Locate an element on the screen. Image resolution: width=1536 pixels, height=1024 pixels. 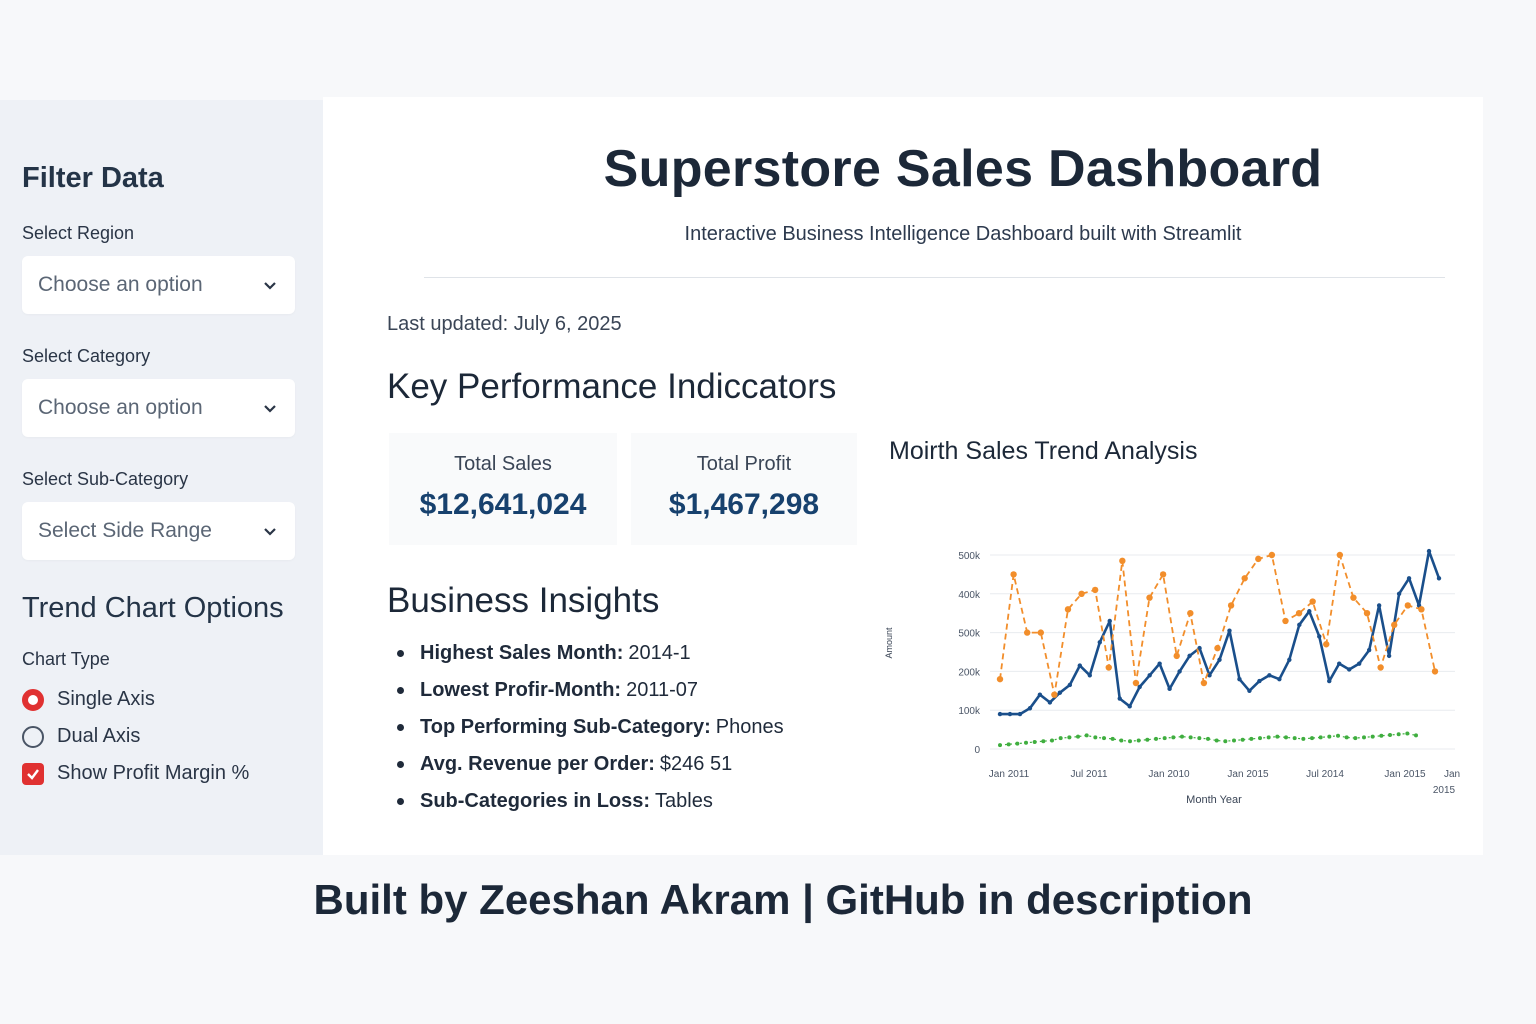
x-tick-label: Jan 2015 is located at coordinates (1248, 774).